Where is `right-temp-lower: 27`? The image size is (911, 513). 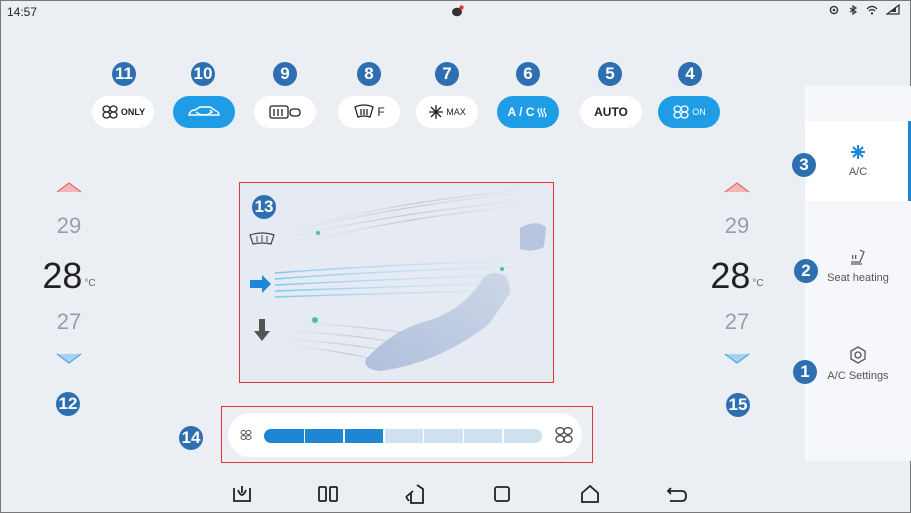 right-temp-lower: 27 is located at coordinates (737, 321).